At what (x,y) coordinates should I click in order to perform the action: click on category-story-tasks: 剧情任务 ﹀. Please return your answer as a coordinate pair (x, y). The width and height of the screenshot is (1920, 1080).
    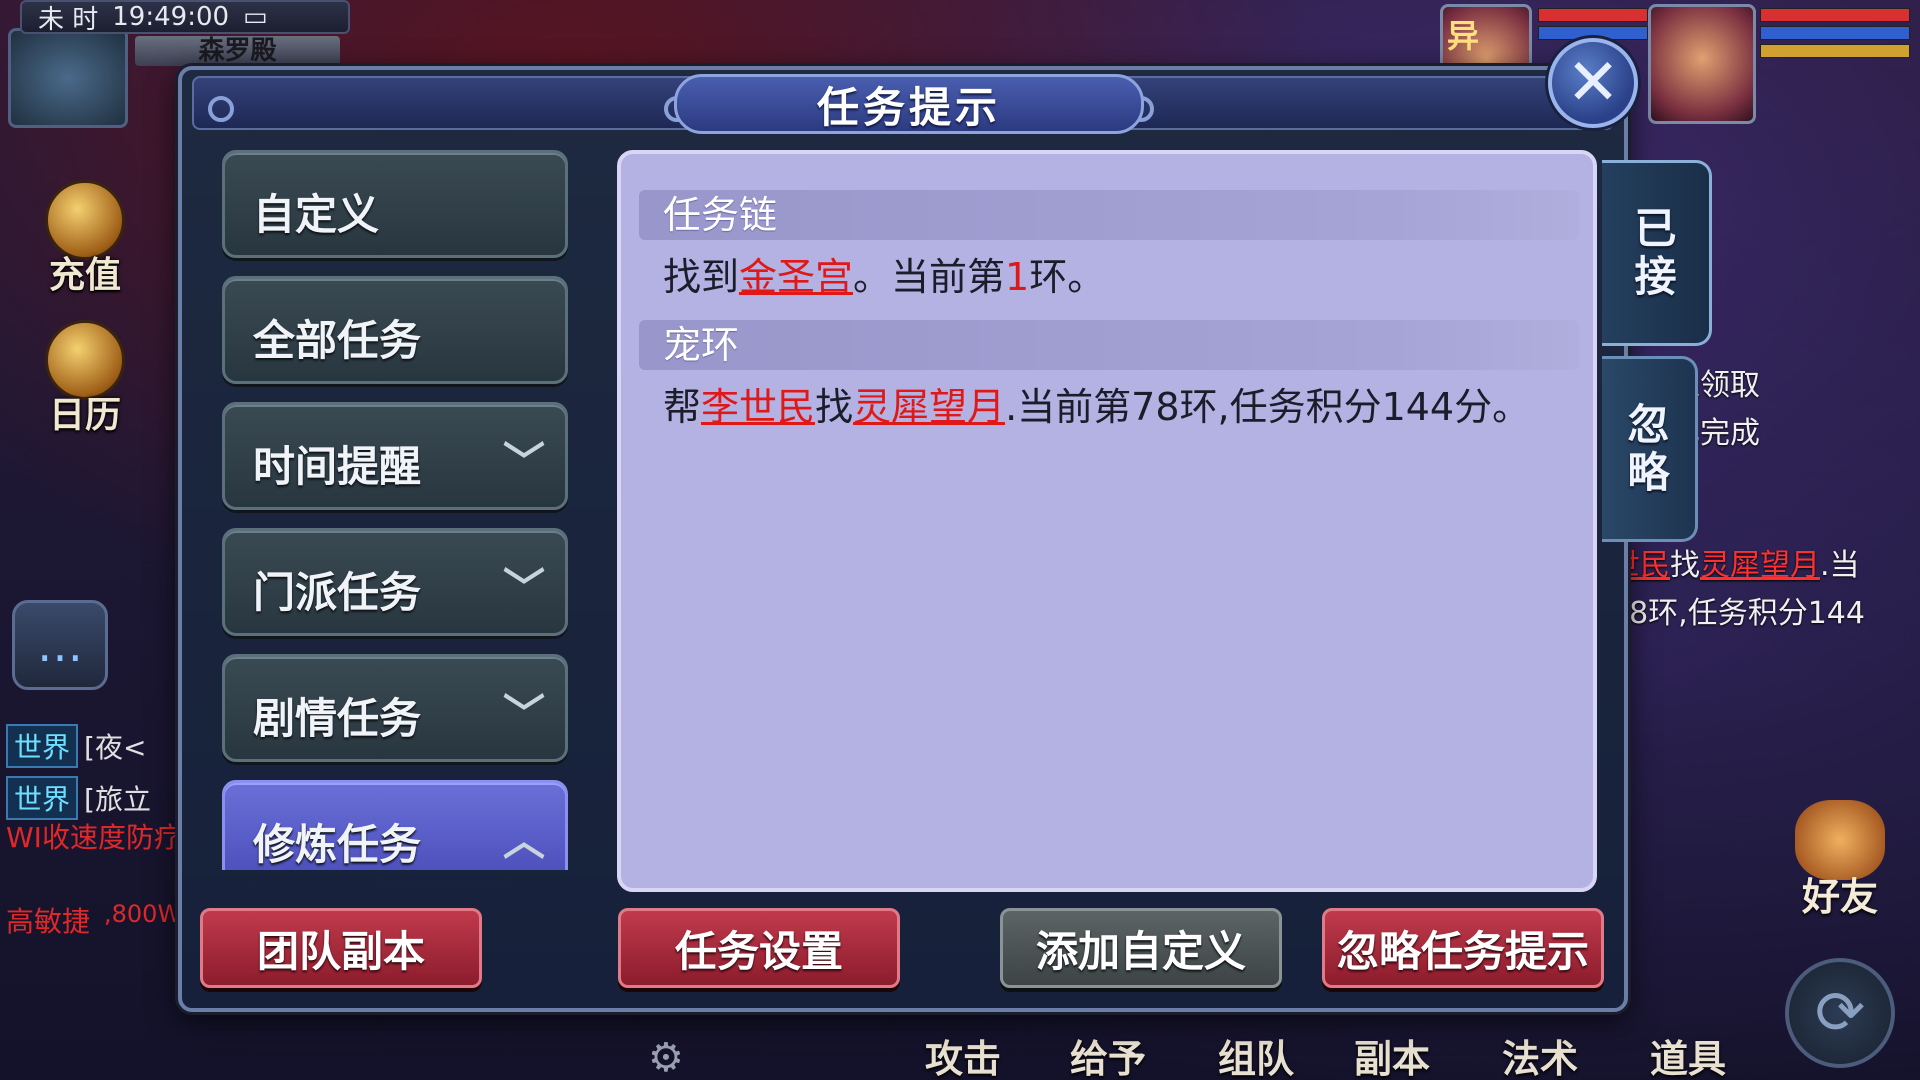
    Looking at the image, I should click on (395, 708).